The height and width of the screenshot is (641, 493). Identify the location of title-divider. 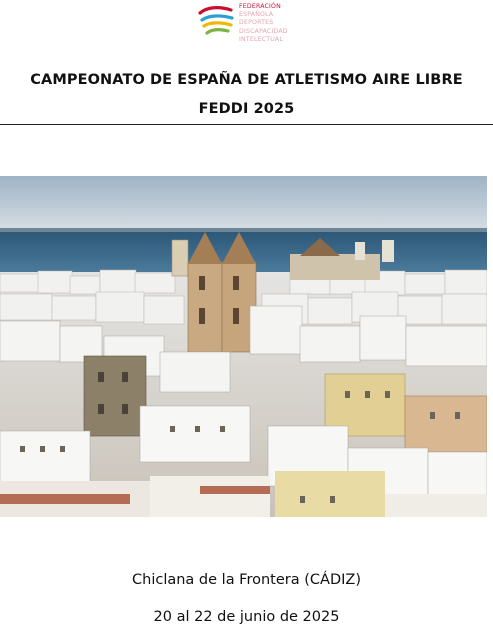
(246, 124).